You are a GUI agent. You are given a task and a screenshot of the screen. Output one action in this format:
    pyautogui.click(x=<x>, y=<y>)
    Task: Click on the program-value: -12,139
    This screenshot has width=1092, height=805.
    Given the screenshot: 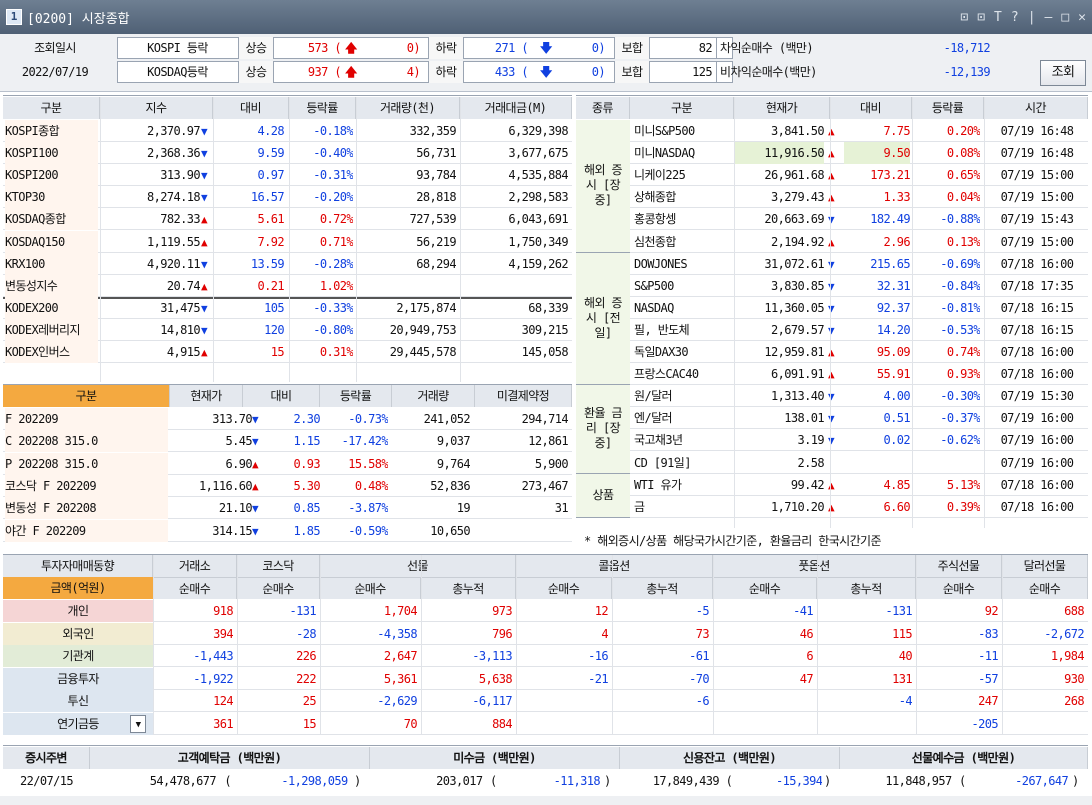 What is the action you would take?
    pyautogui.click(x=966, y=72)
    